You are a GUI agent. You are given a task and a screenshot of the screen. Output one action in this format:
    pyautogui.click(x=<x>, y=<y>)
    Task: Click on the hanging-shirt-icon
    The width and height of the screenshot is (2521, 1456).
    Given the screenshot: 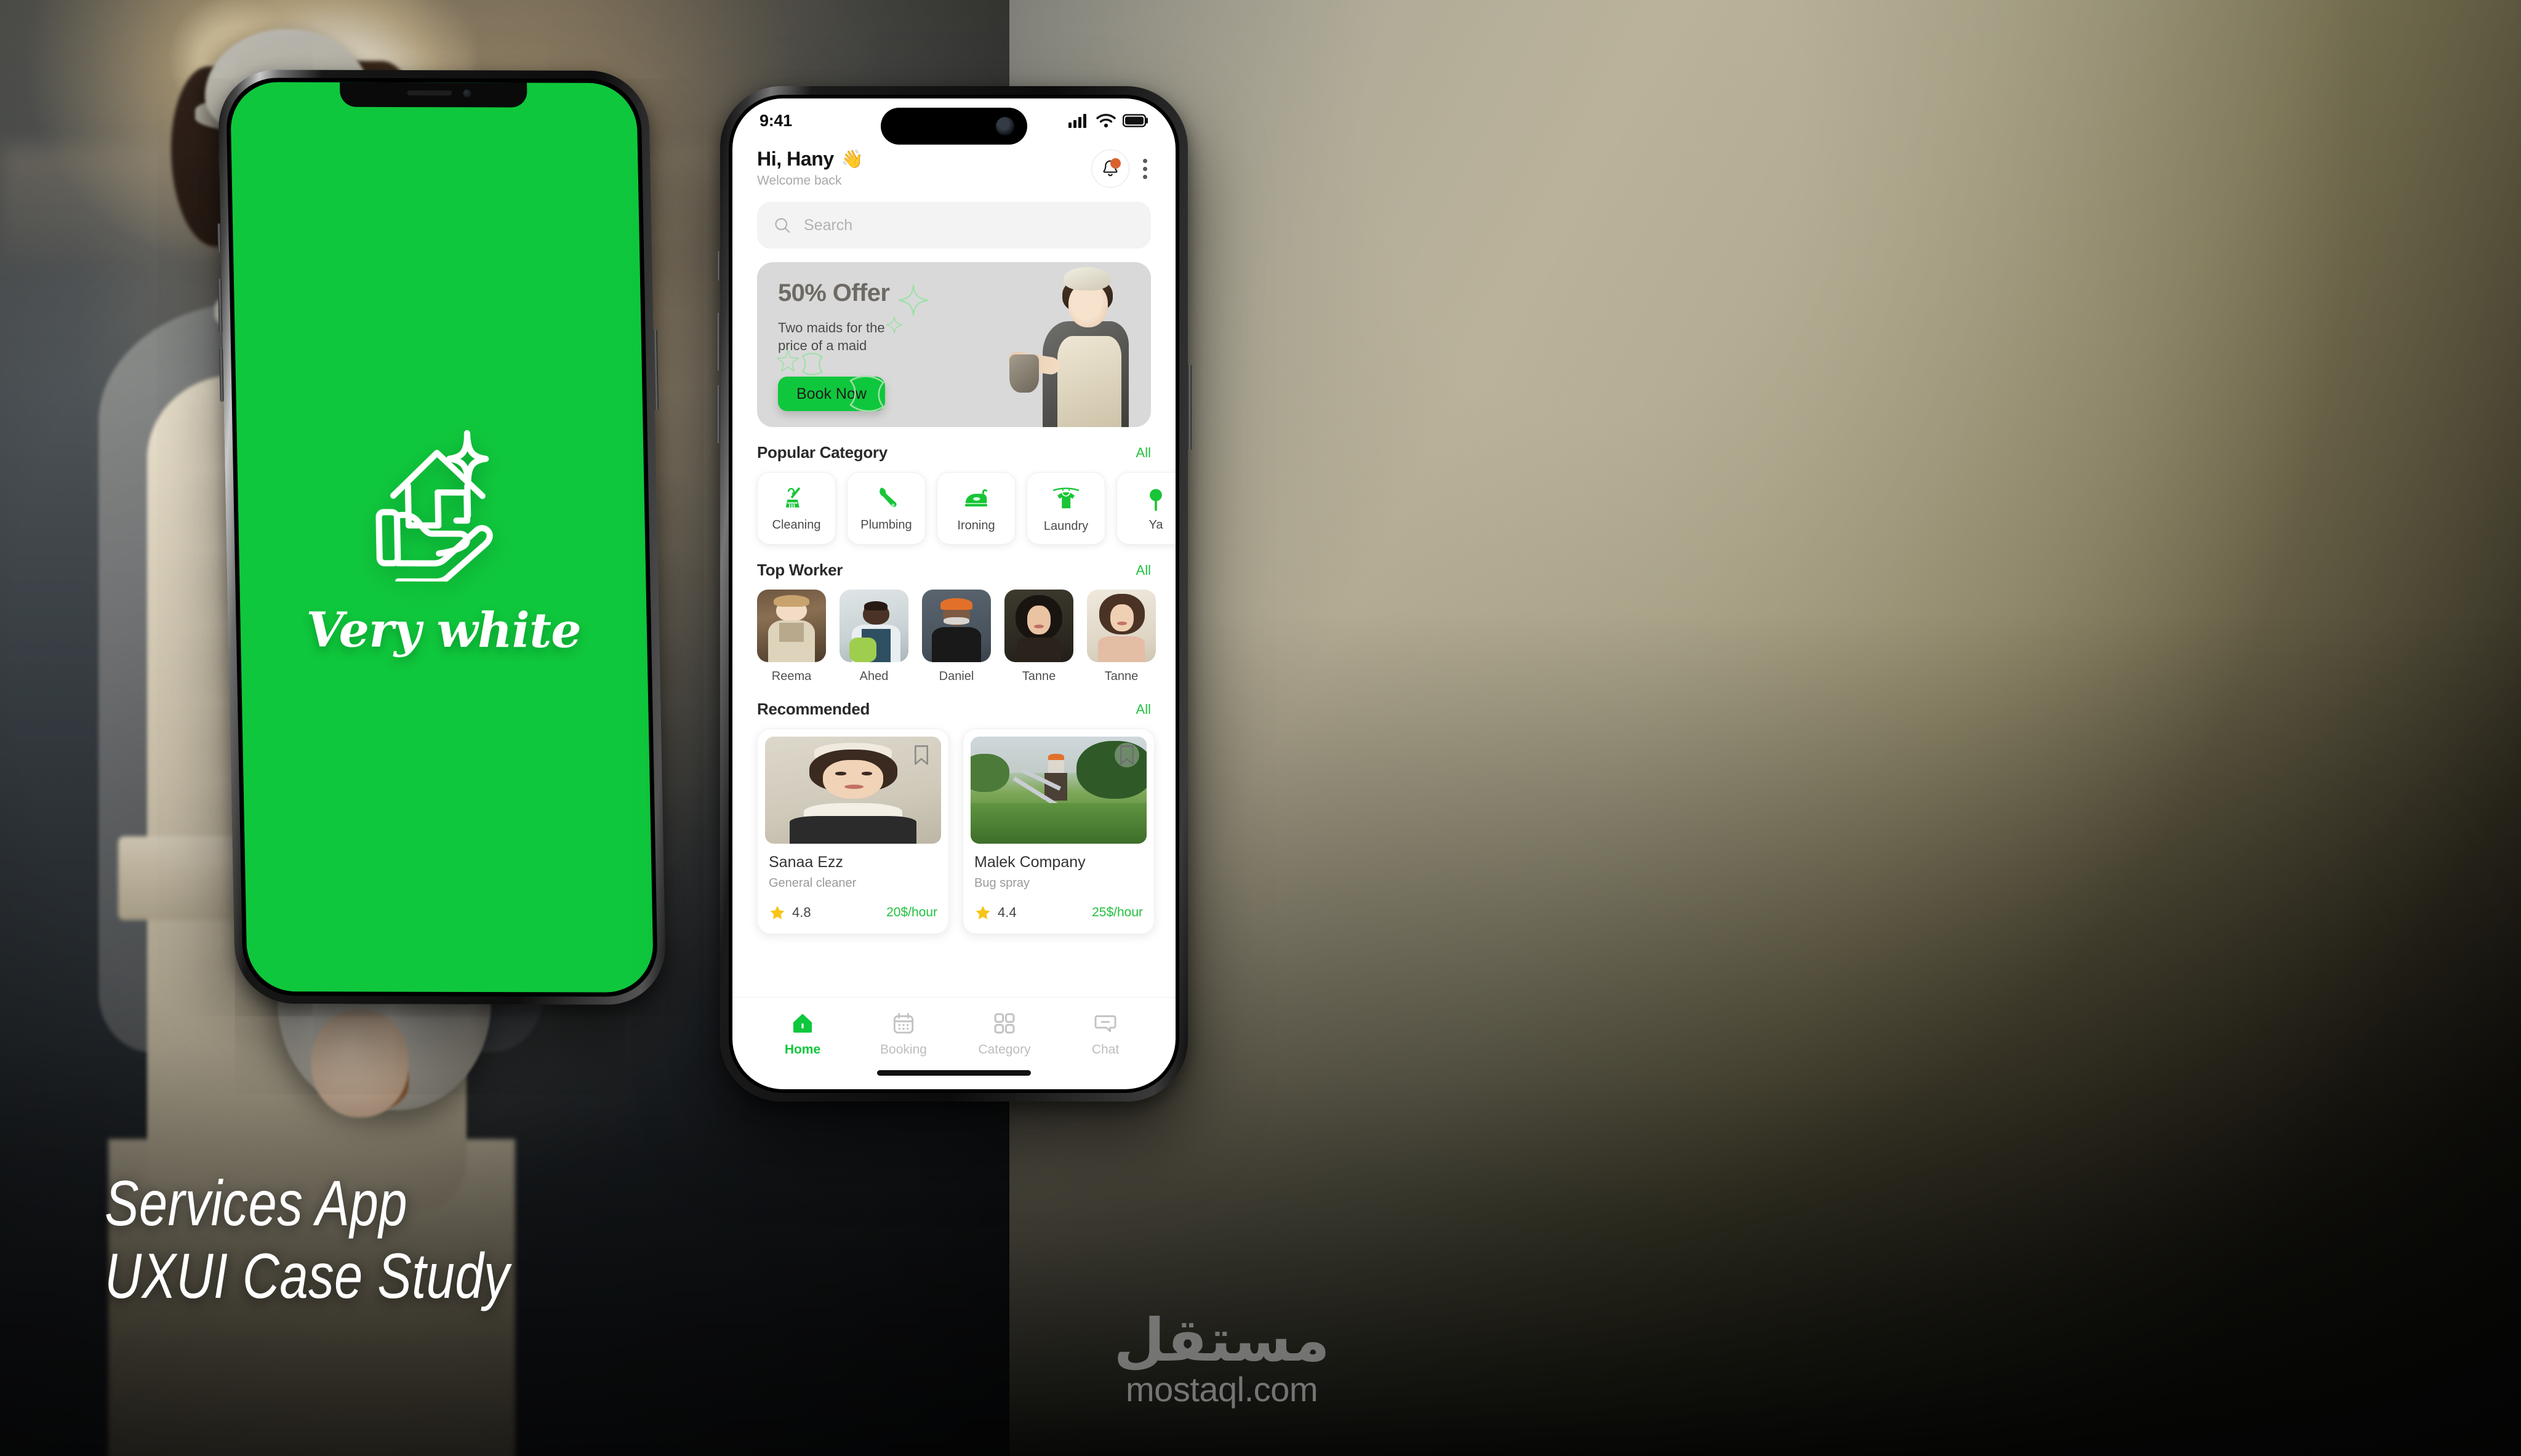 What is the action you would take?
    pyautogui.click(x=1066, y=497)
    